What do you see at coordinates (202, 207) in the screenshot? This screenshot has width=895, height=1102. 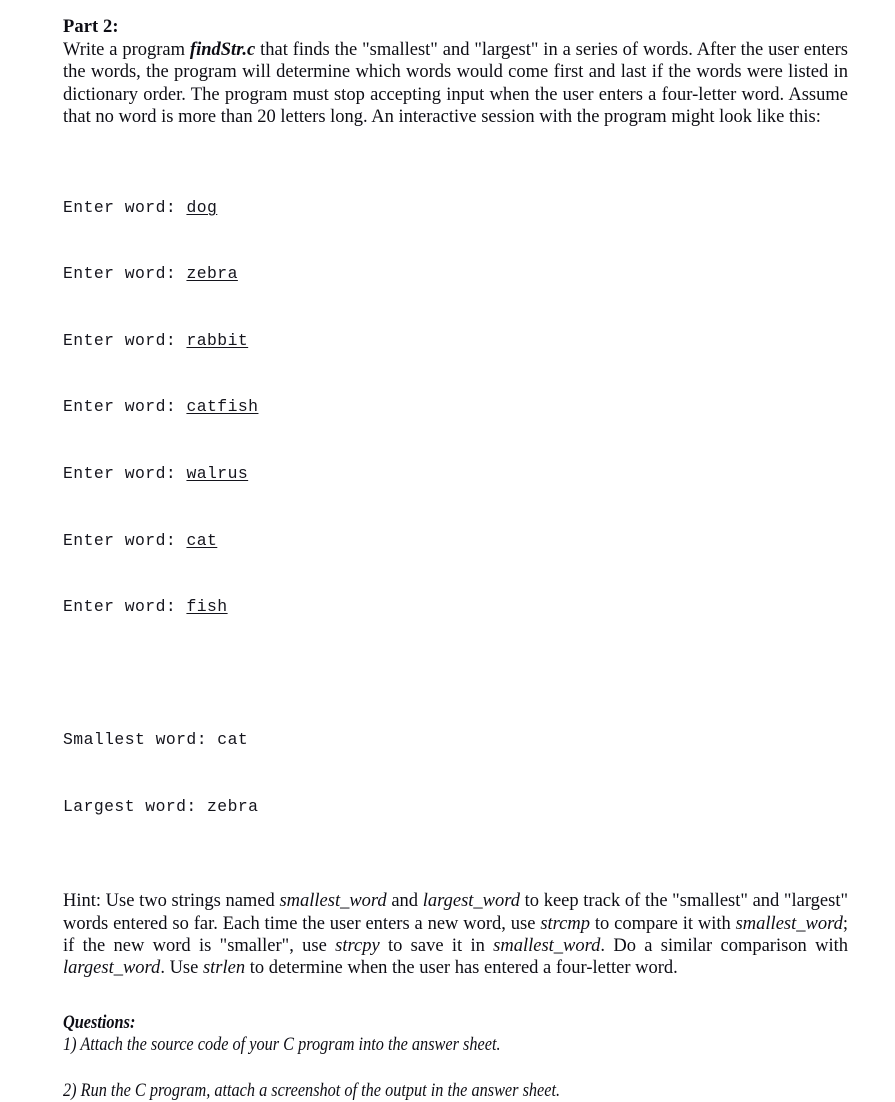 I see `console-user-input: dog` at bounding box center [202, 207].